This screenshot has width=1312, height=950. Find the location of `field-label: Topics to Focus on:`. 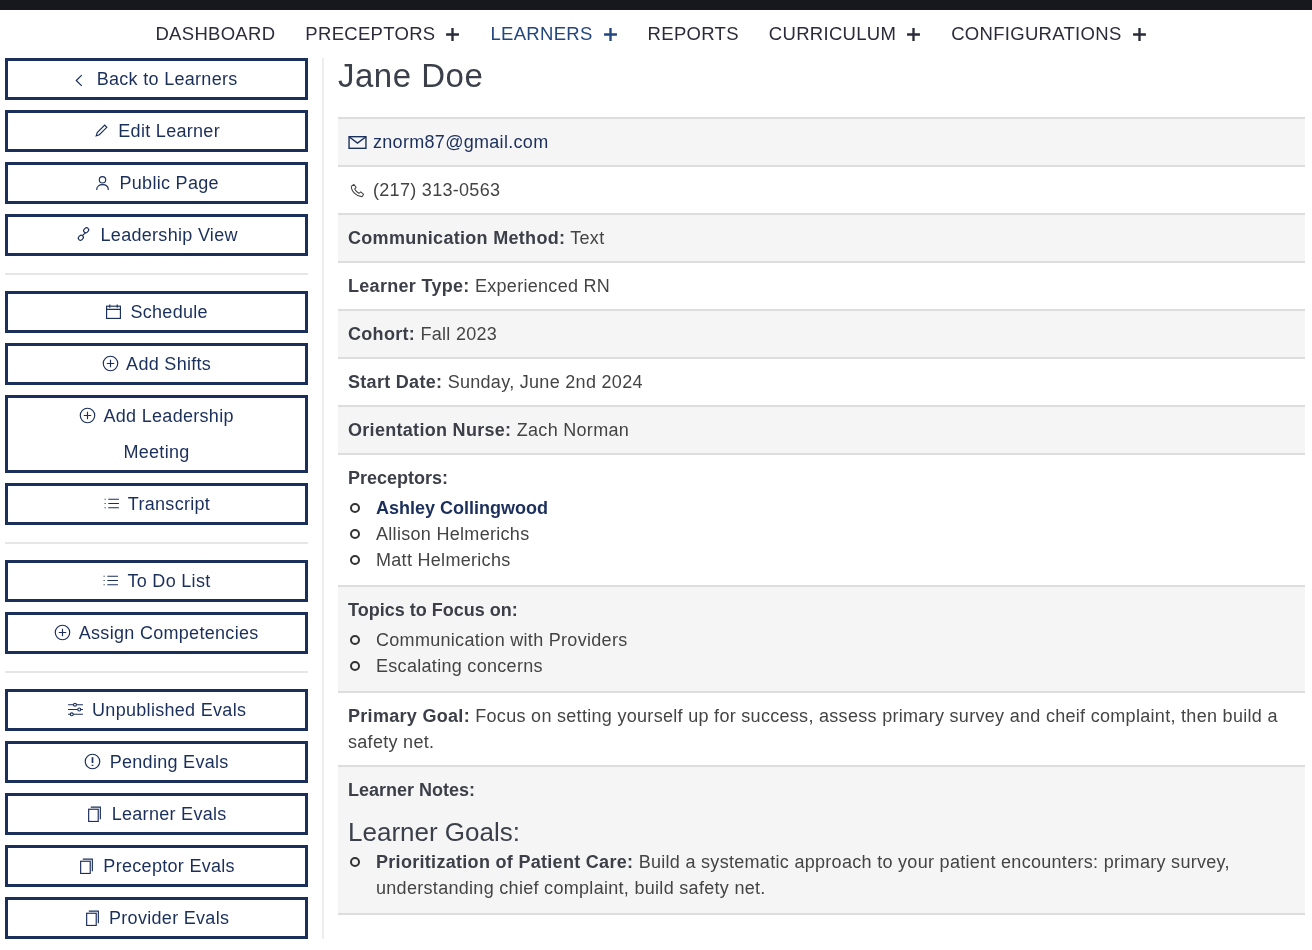

field-label: Topics to Focus on: is located at coordinates (433, 610).